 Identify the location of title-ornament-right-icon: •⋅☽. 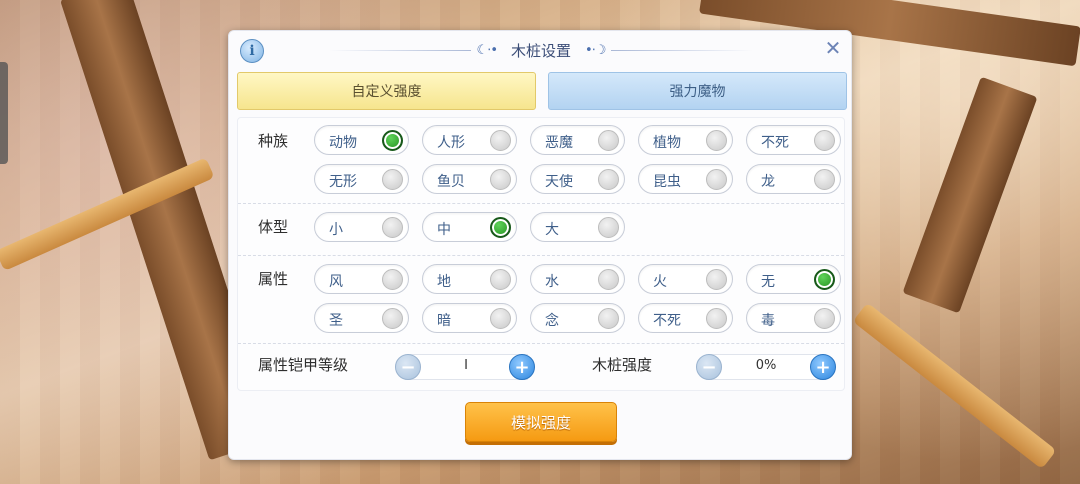
(595, 50).